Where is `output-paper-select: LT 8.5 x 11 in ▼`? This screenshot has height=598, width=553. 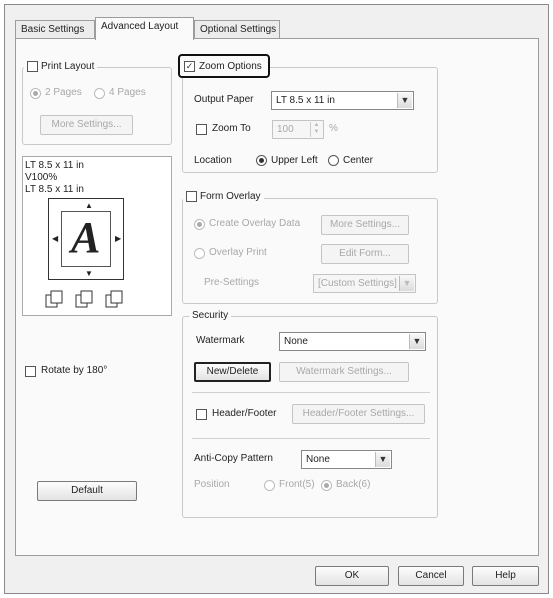 output-paper-select: LT 8.5 x 11 in ▼ is located at coordinates (342, 100).